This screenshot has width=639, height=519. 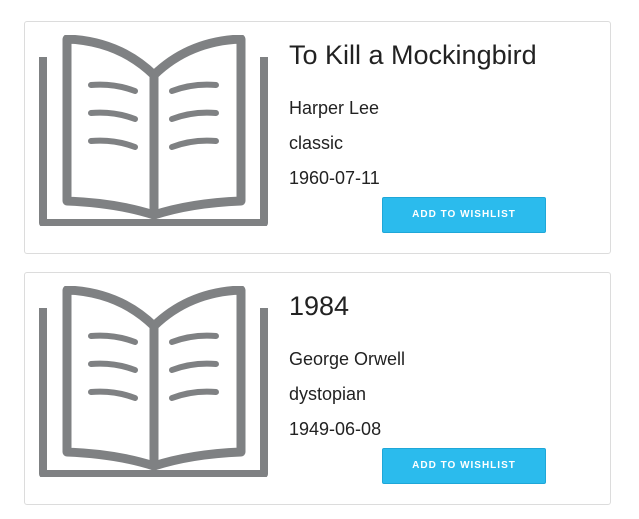 I want to click on book-genre: classic, so click(x=316, y=143).